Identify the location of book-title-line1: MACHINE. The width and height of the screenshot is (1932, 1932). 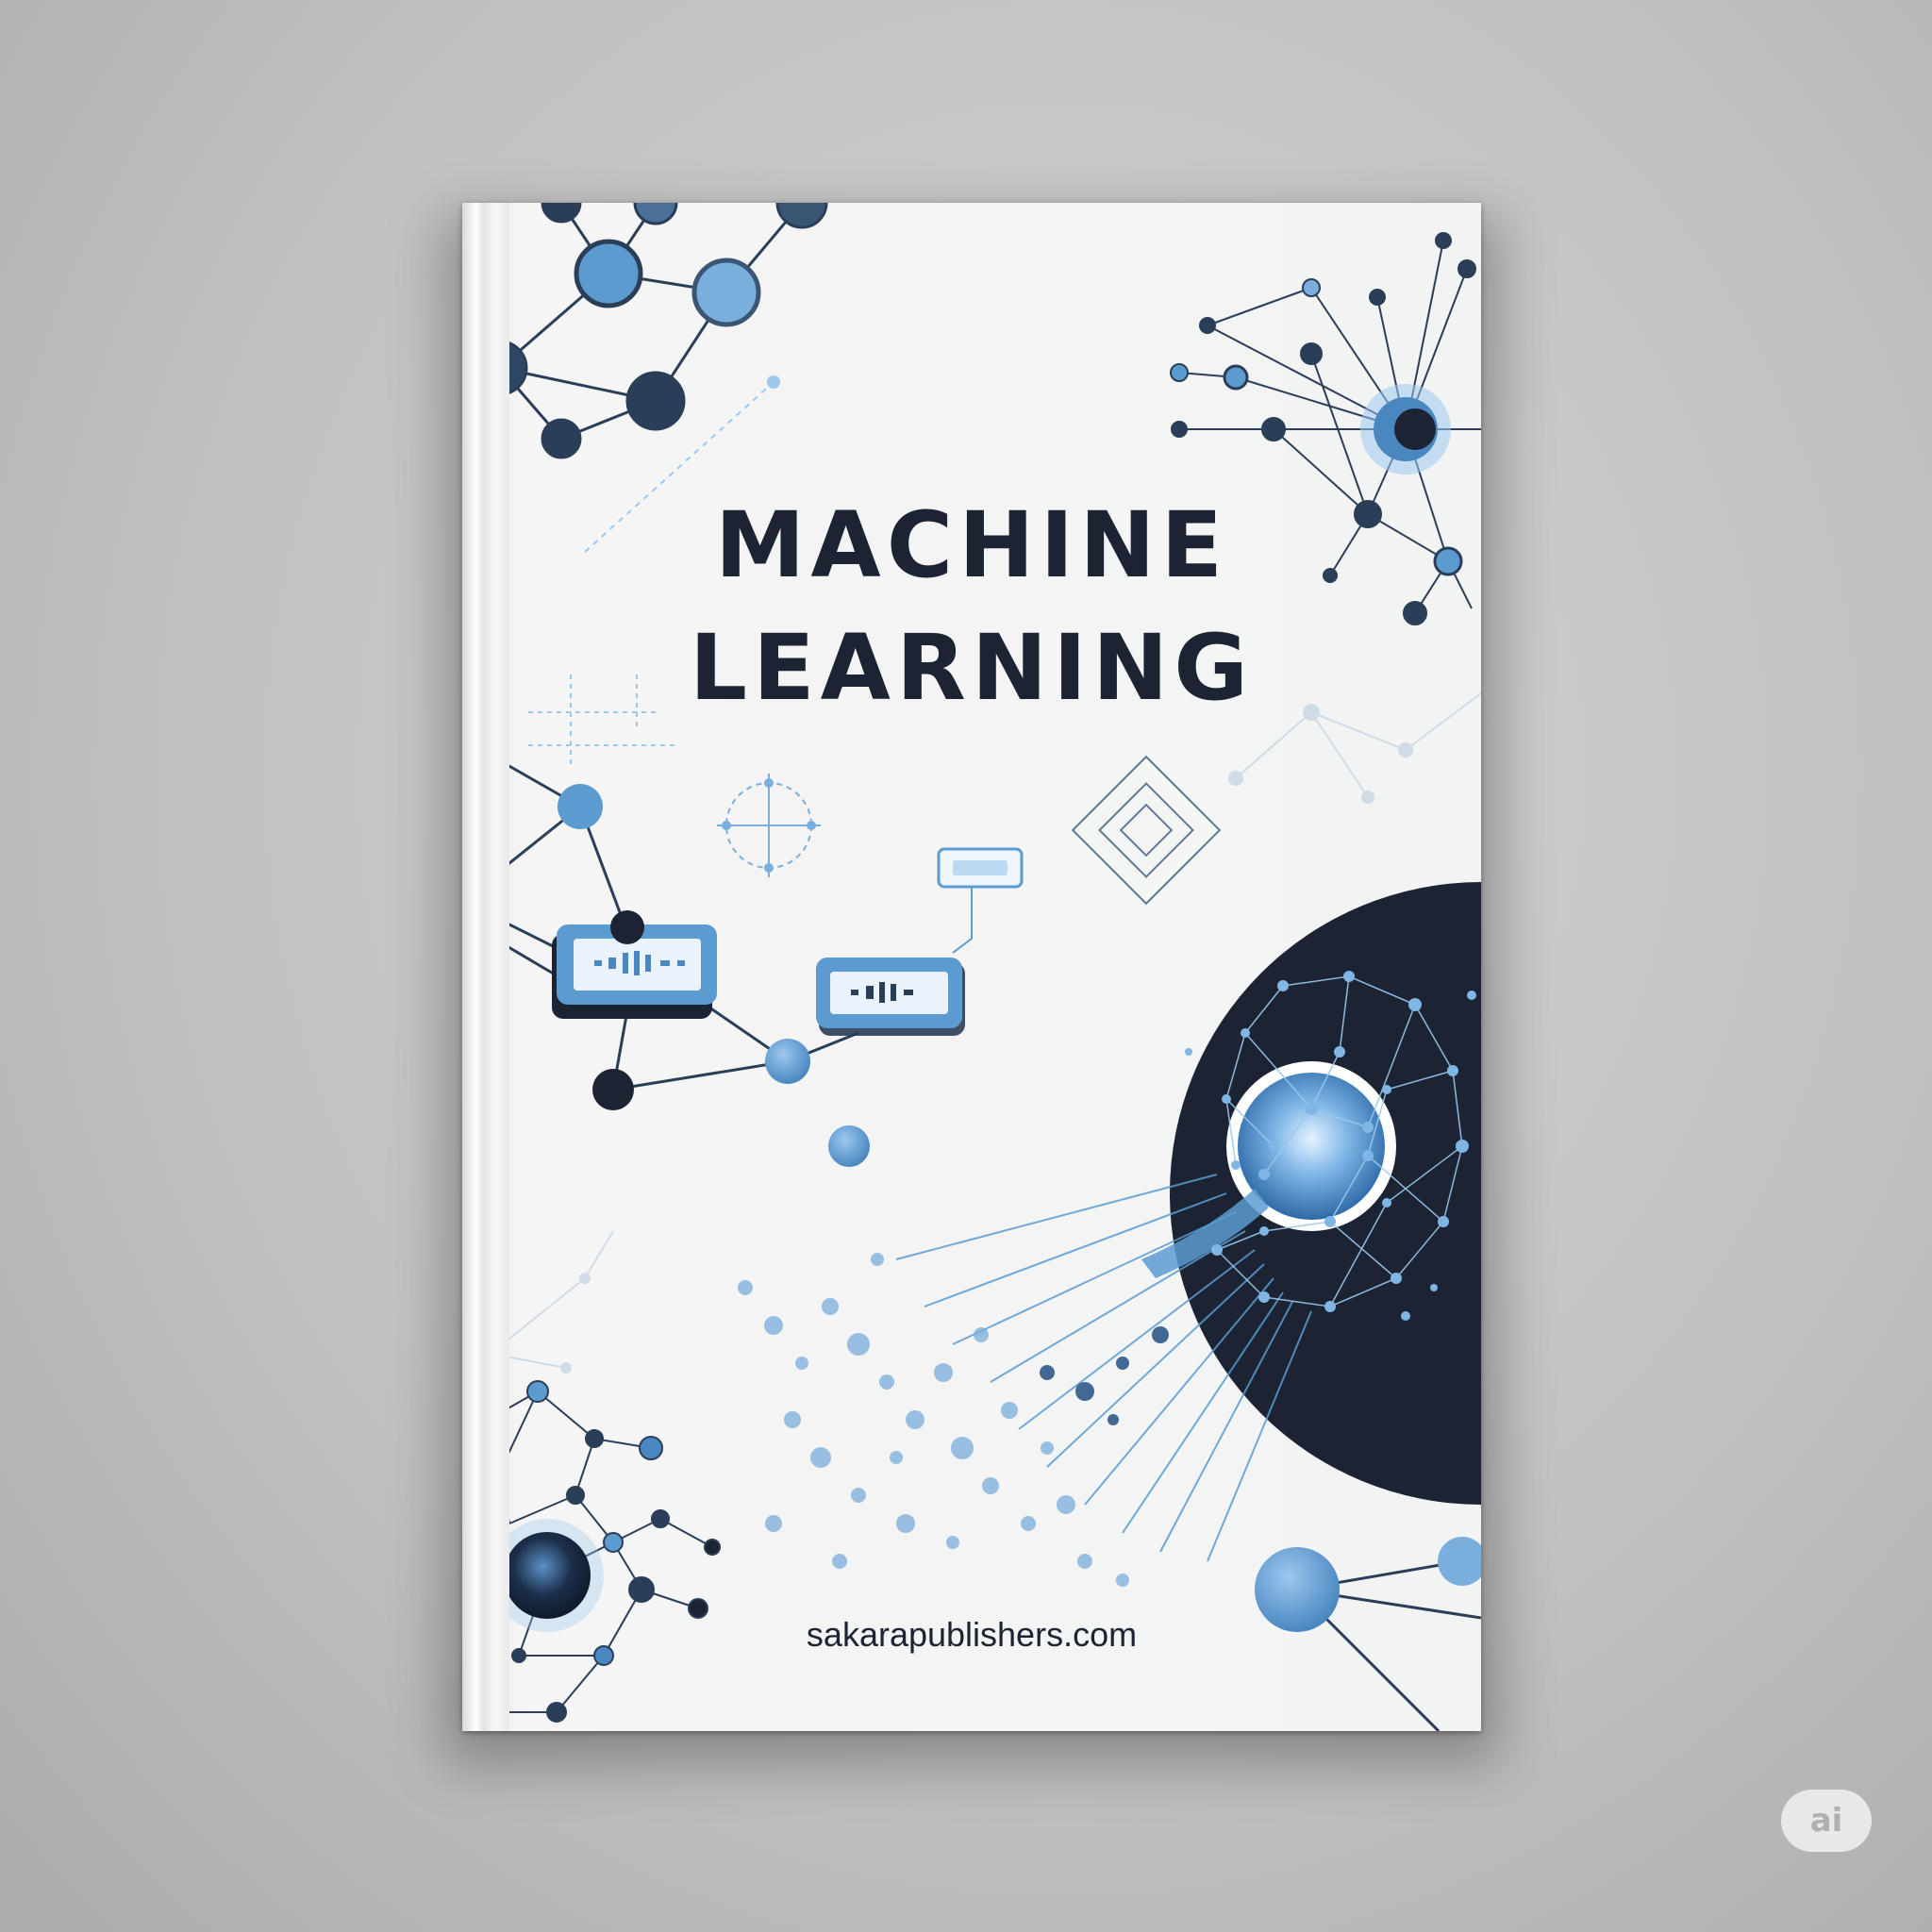
(971, 545).